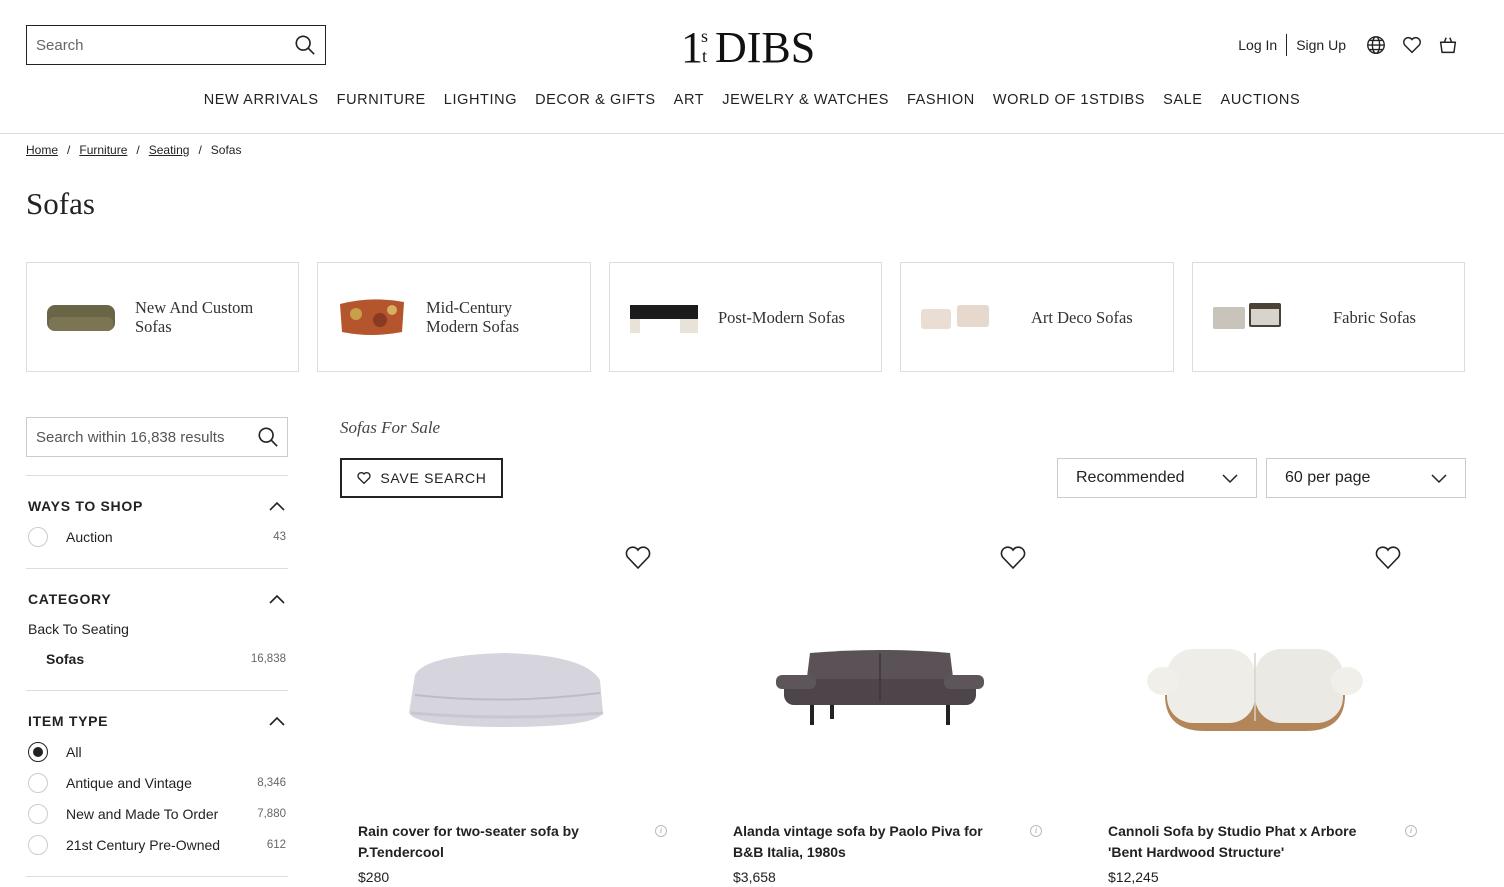 The height and width of the screenshot is (887, 1504). Describe the element at coordinates (261, 100) in the screenshot. I see `nav-new-arrivals: NEW ARRIVALS` at that location.